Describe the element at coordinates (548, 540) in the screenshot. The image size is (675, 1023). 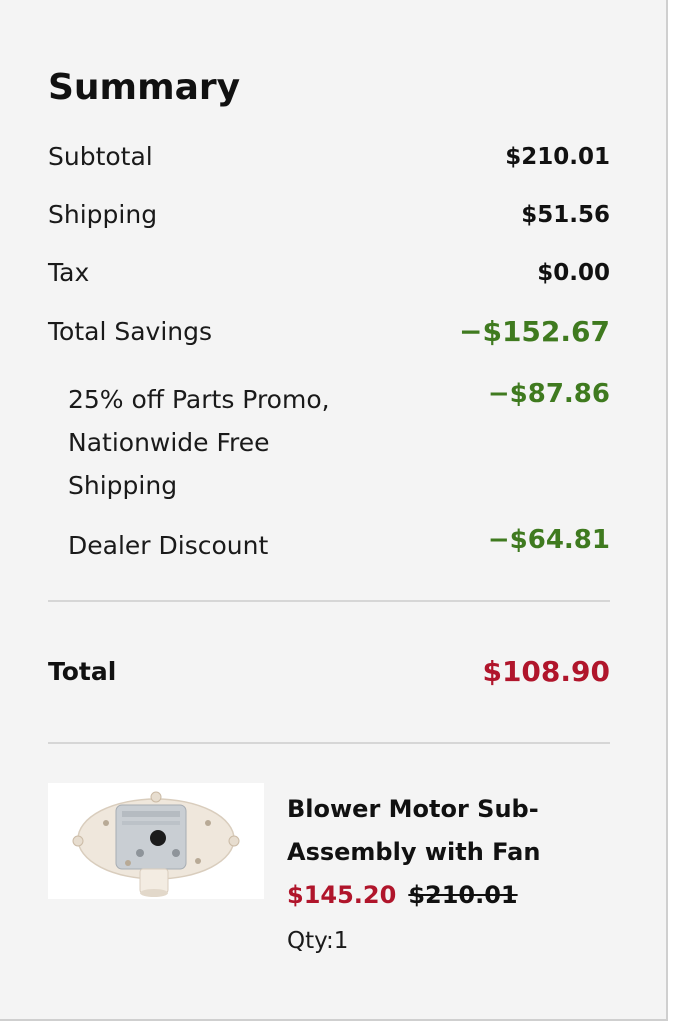
I see `dealer-discount-value: −$64.81` at that location.